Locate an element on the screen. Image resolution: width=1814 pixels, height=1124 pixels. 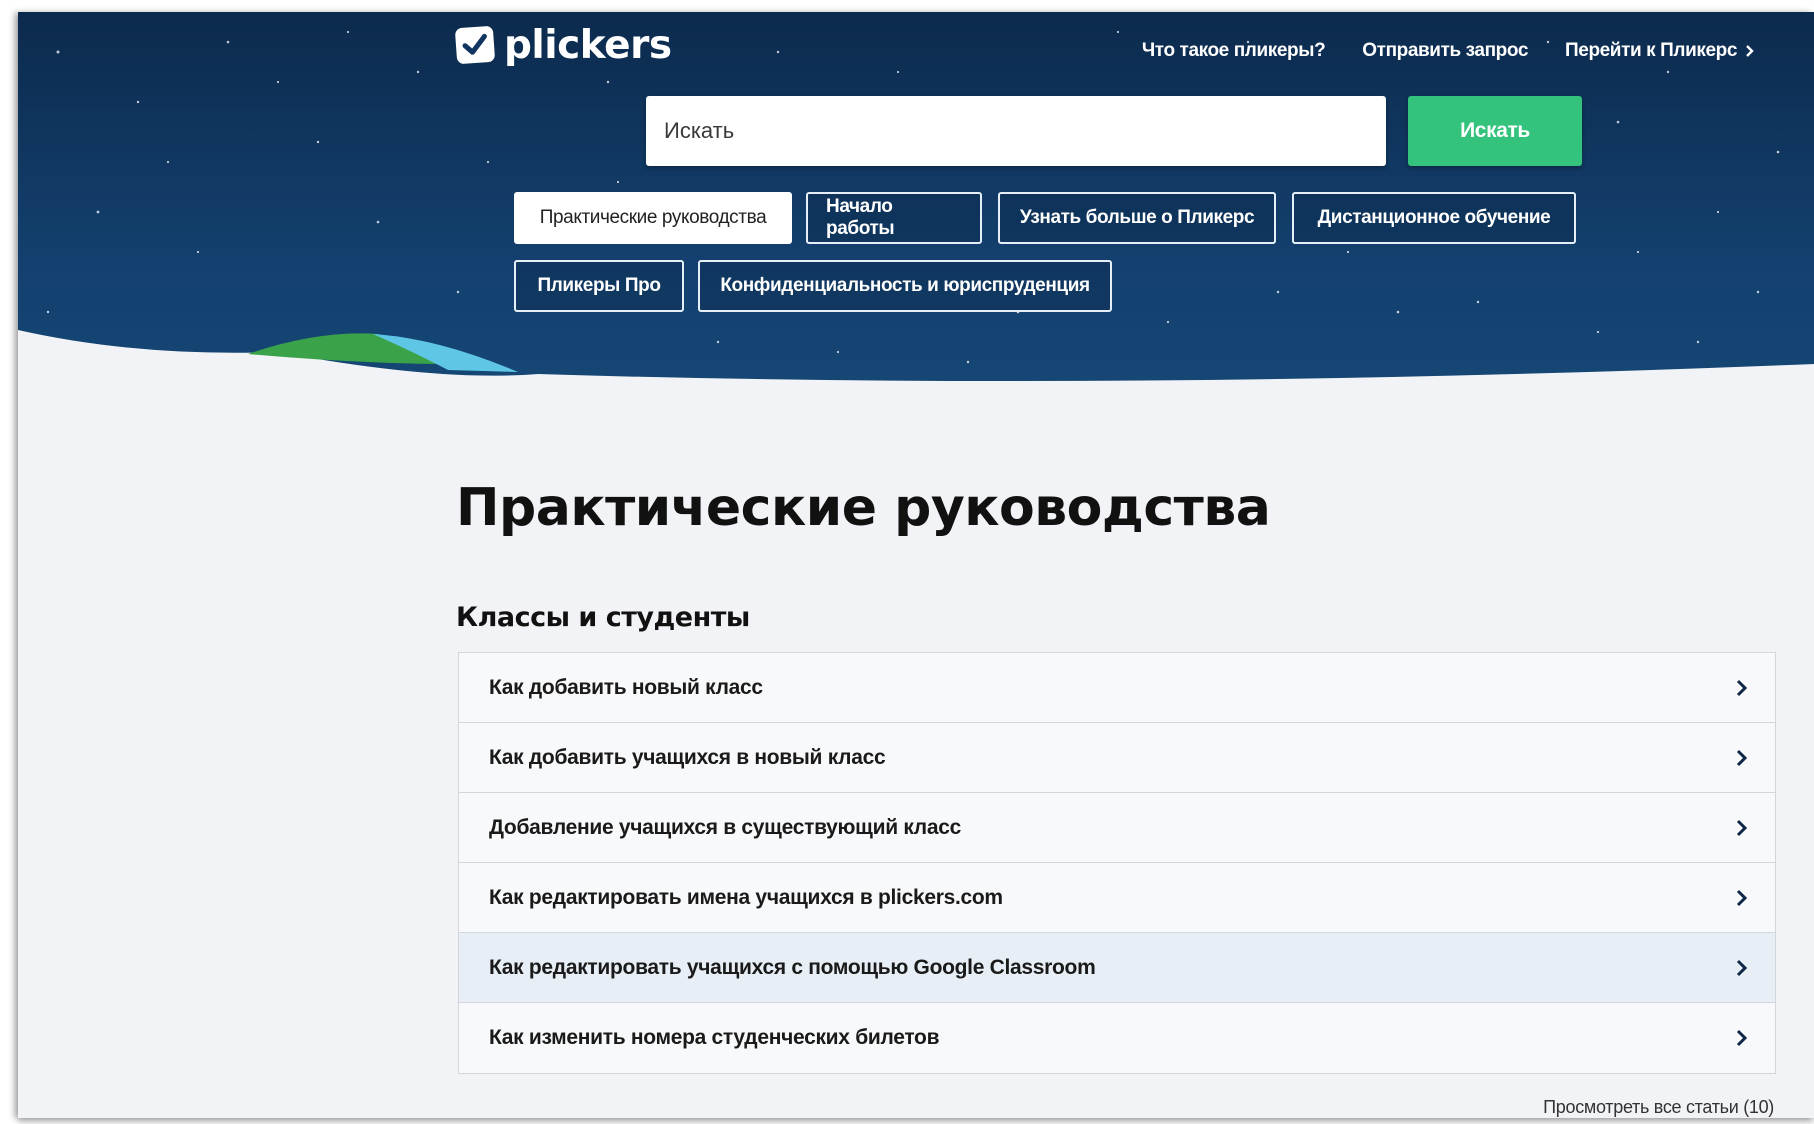
nav-link-go-to-plickers: Перейти к Пликерс is located at coordinates (1659, 51).